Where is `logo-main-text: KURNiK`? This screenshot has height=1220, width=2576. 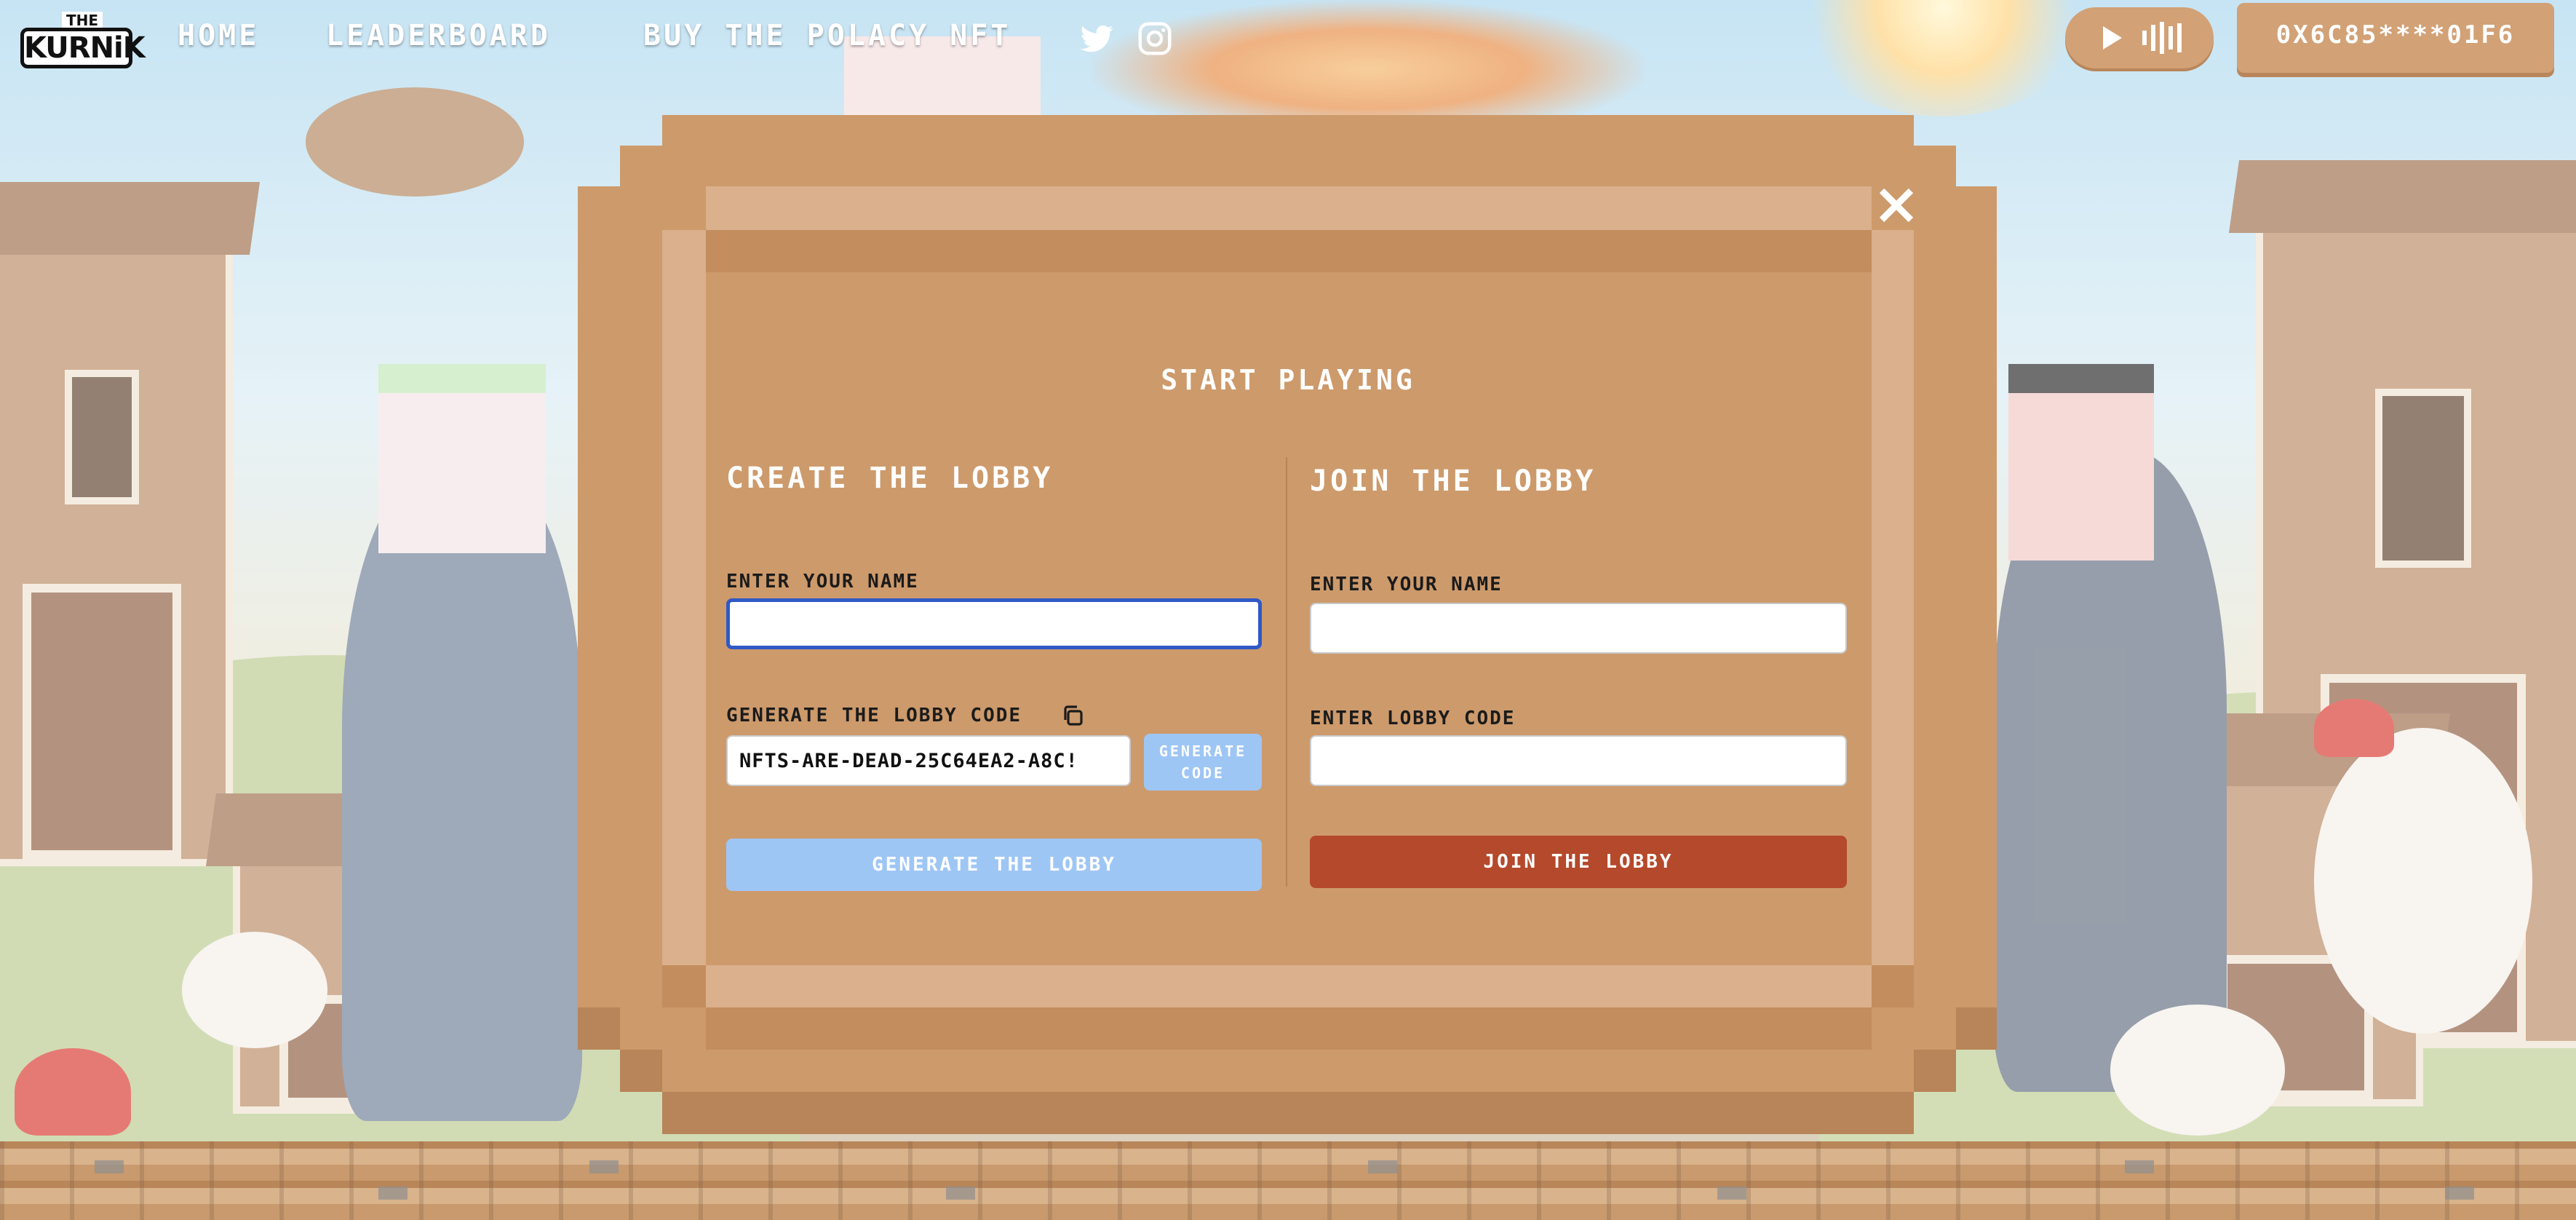
logo-main-text: KURNiK is located at coordinates (83, 48).